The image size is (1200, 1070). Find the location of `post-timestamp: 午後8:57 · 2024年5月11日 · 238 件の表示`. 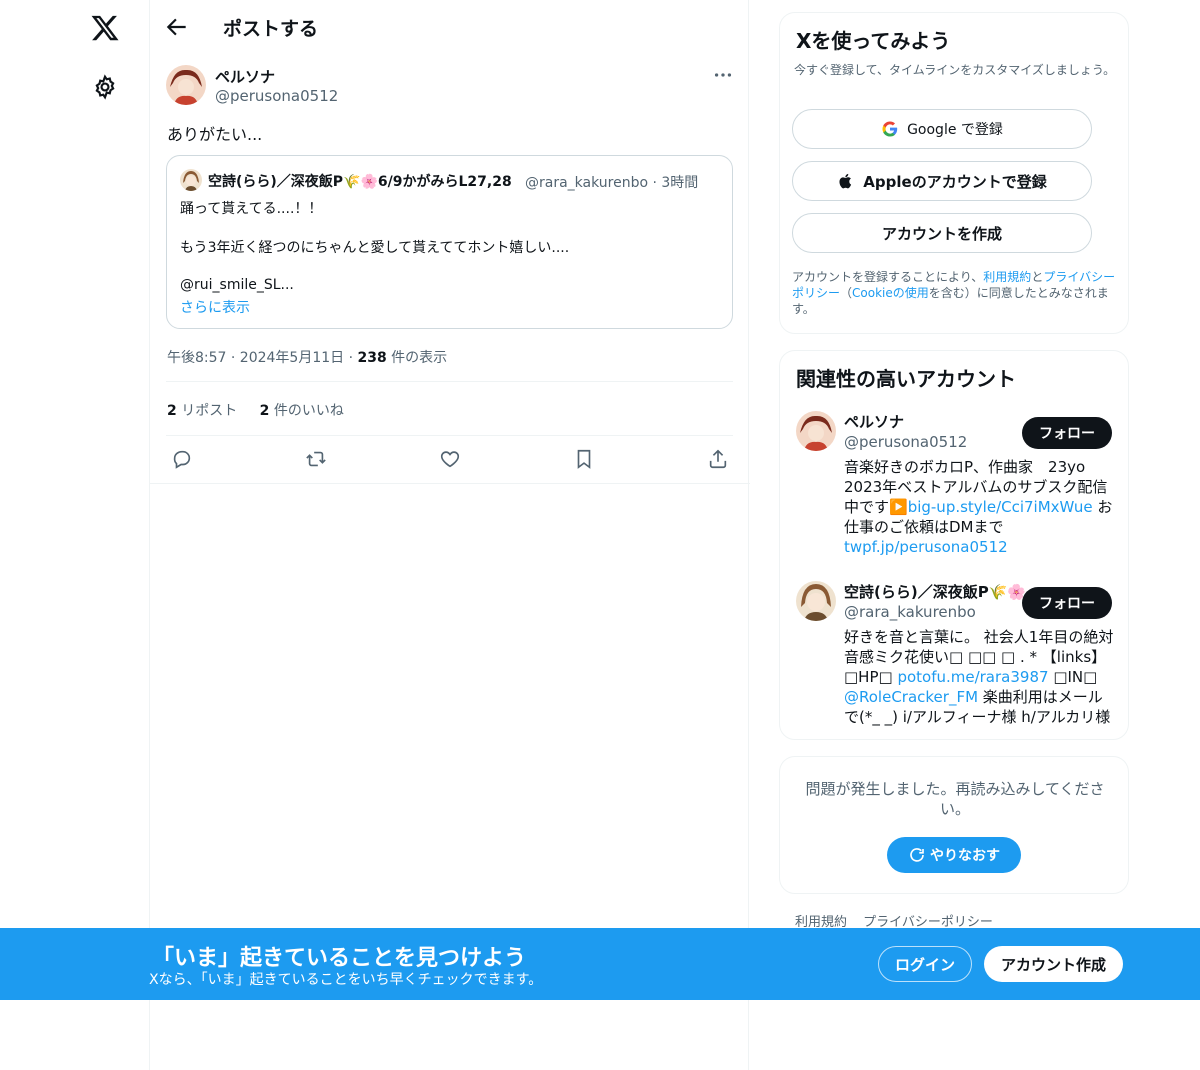

post-timestamp: 午後8:57 · 2024年5月11日 · 238 件の表示 is located at coordinates (307, 357).